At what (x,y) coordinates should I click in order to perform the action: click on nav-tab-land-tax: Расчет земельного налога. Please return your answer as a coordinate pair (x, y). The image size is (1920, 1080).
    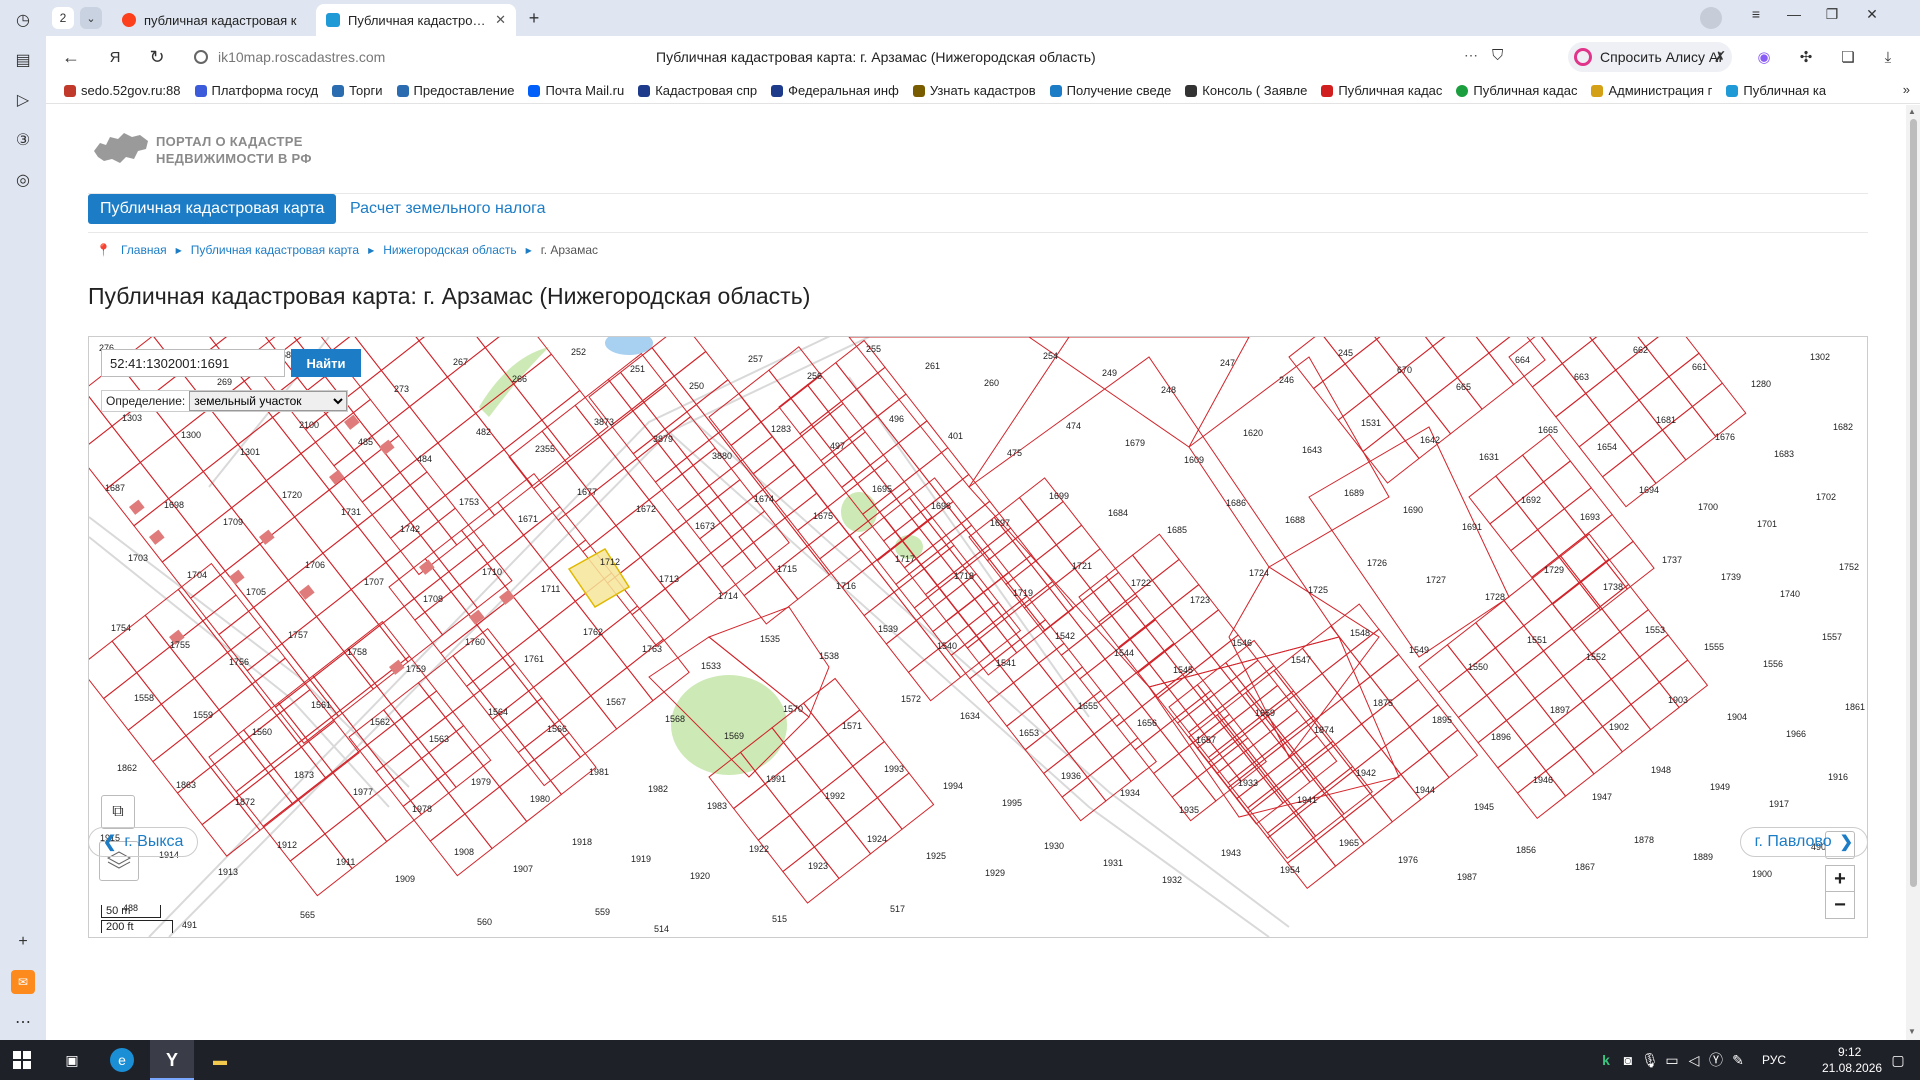
    Looking at the image, I should click on (448, 209).